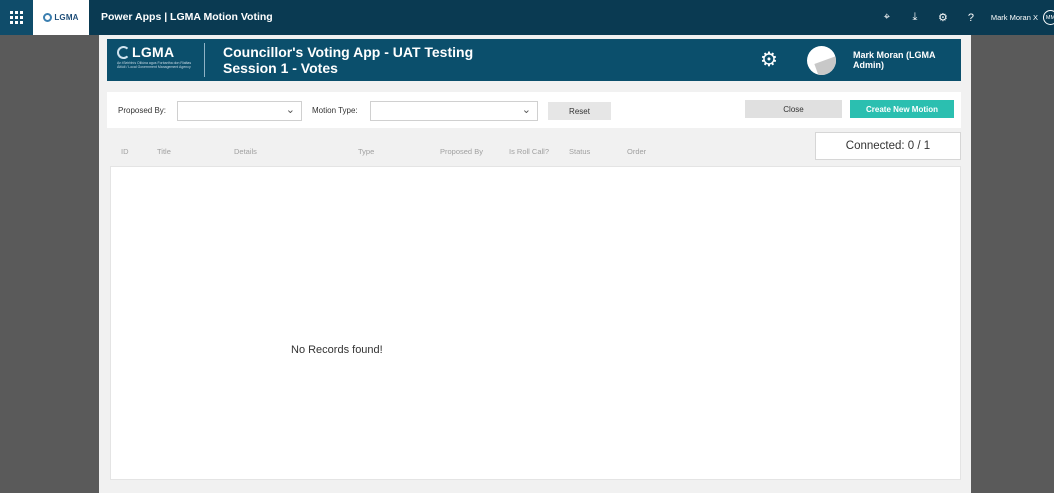 The width and height of the screenshot is (1054, 493). Describe the element at coordinates (579, 151) in the screenshot. I see `column-header-status: Status` at that location.